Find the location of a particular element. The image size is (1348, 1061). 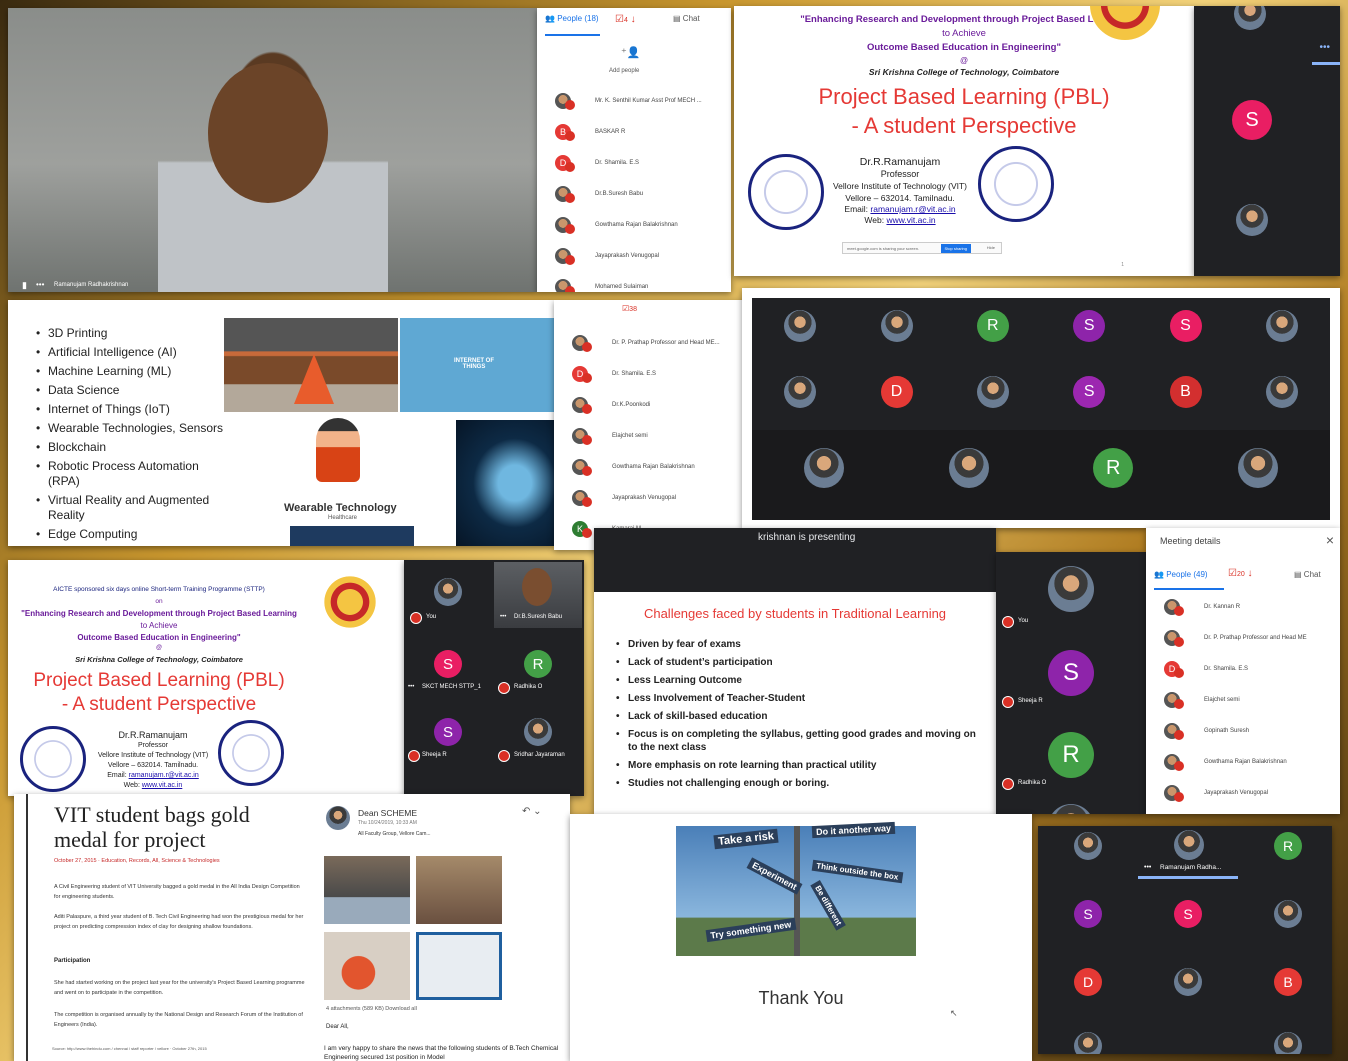

participant-name: Mohamed Sulaiman is located at coordinates (622, 287).